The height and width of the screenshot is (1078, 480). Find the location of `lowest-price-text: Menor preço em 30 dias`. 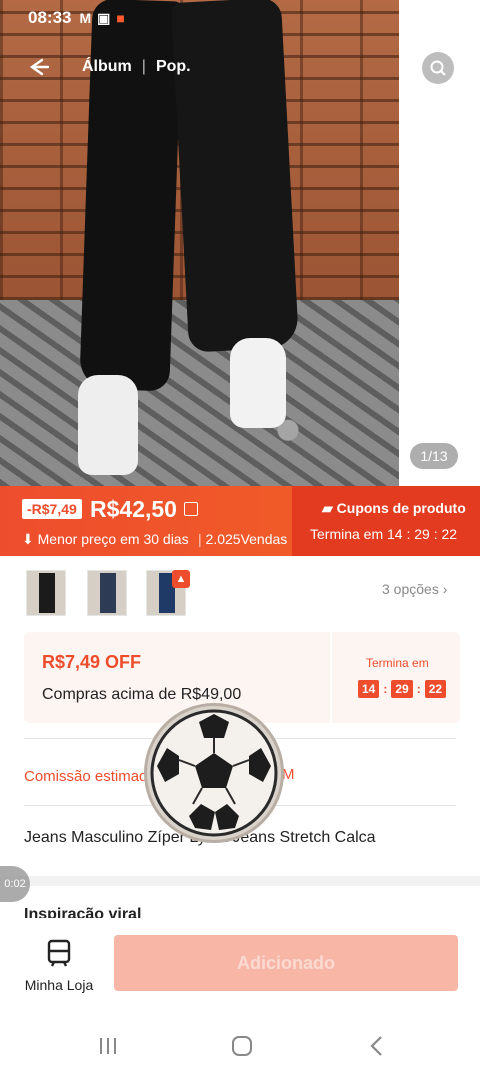

lowest-price-text: Menor preço em 30 dias is located at coordinates (113, 539).